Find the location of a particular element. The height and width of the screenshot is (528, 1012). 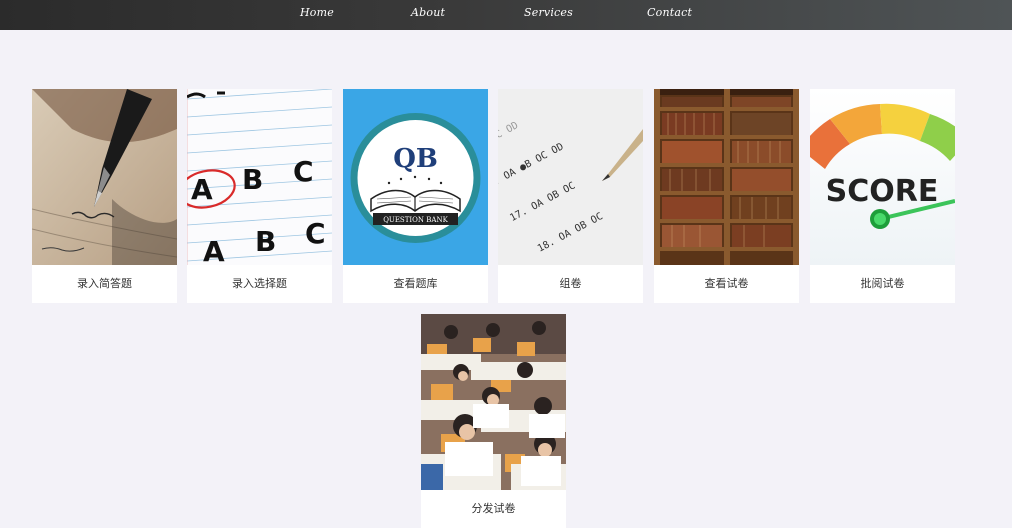

card-label: 录入简答题 is located at coordinates (104, 283).